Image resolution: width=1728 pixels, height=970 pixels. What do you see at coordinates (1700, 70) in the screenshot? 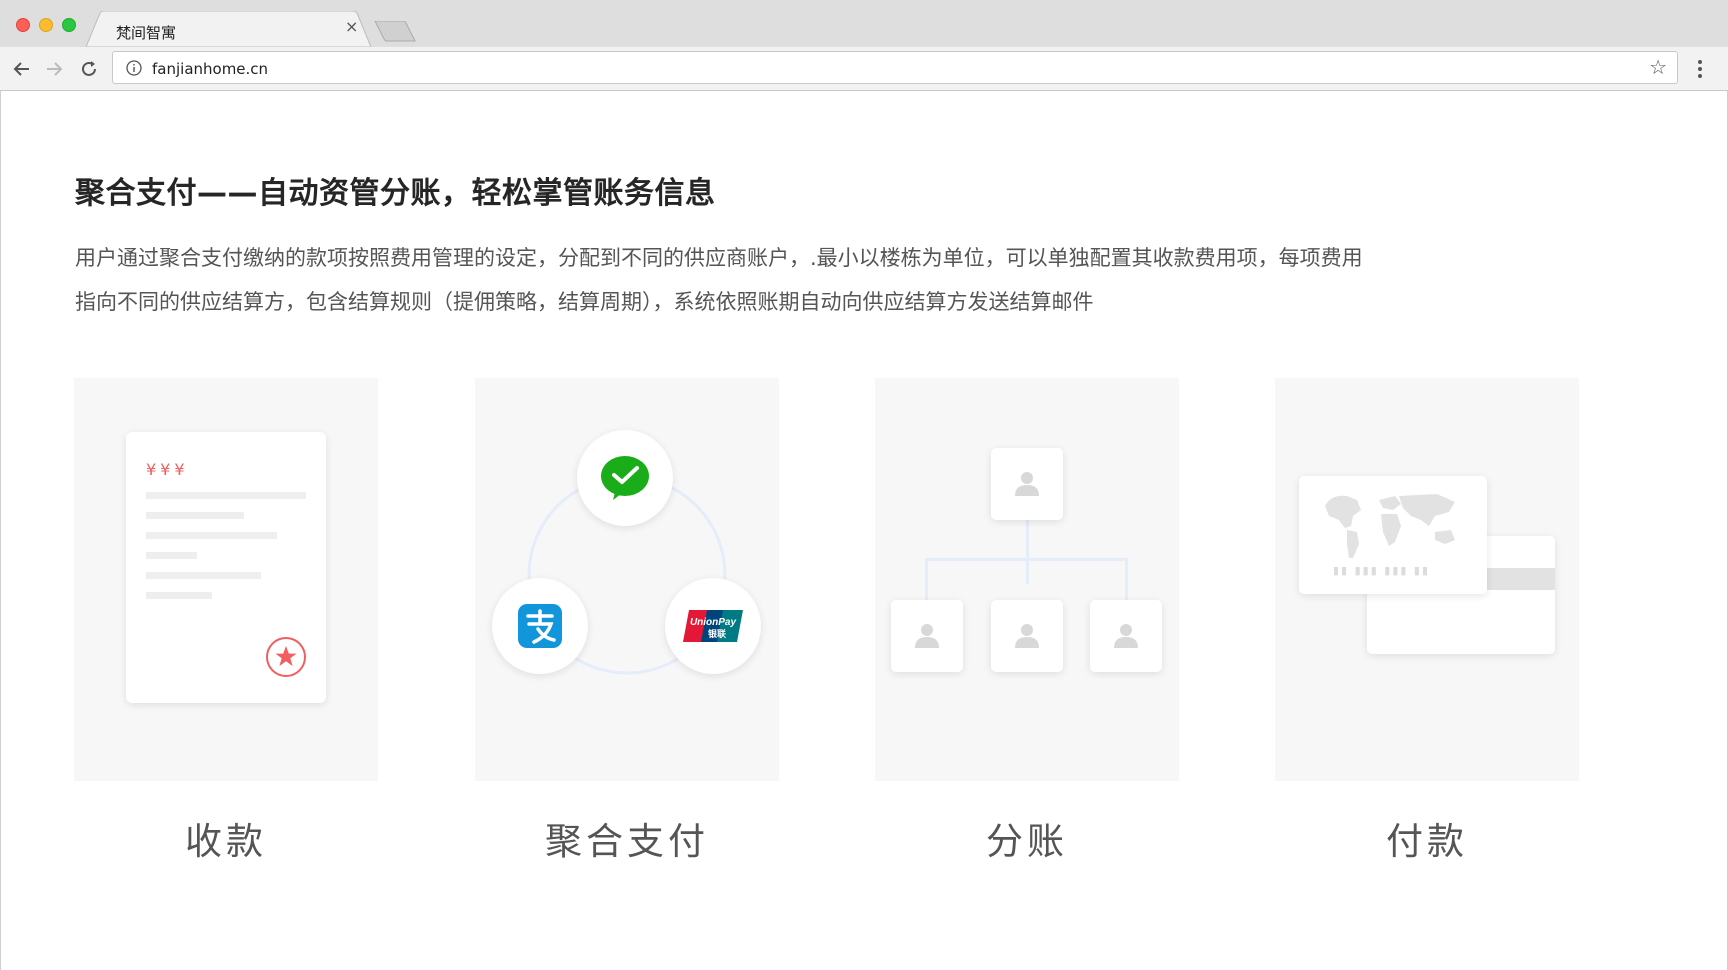
I see `browser-menu-icon` at bounding box center [1700, 70].